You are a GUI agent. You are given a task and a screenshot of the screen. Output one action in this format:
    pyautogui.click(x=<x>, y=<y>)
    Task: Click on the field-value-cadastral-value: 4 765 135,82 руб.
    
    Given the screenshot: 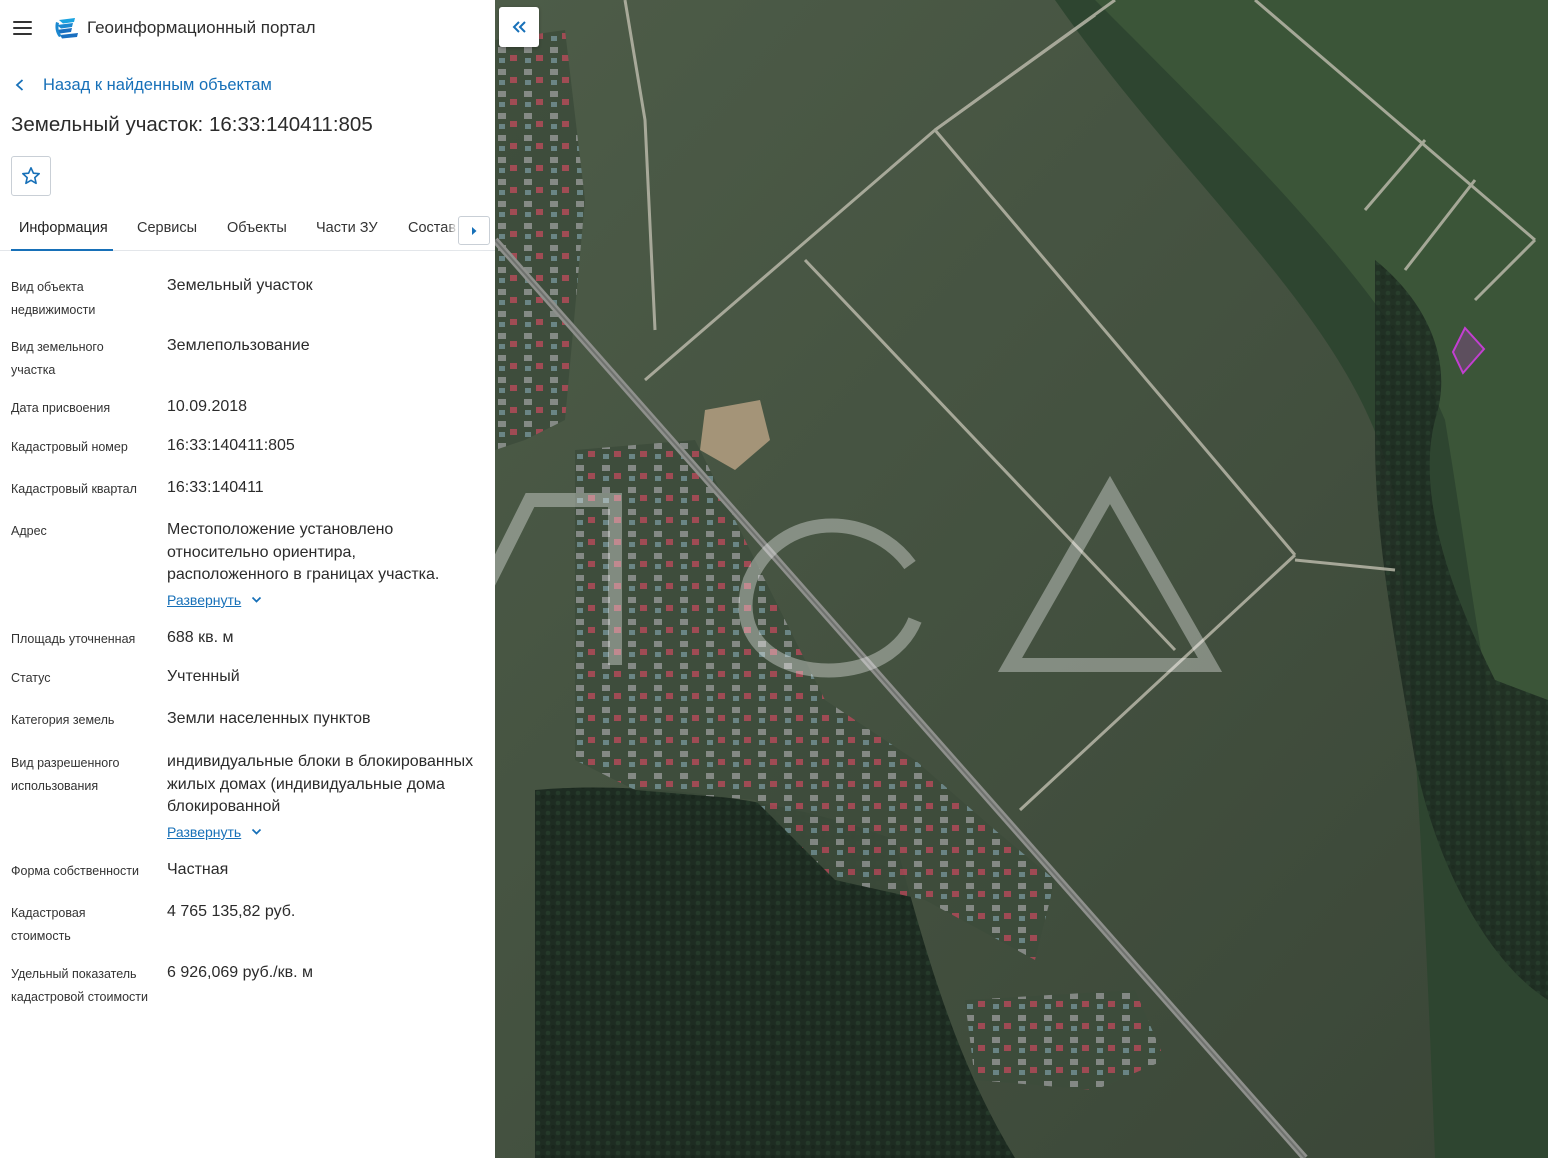 What is the action you would take?
    pyautogui.click(x=231, y=911)
    